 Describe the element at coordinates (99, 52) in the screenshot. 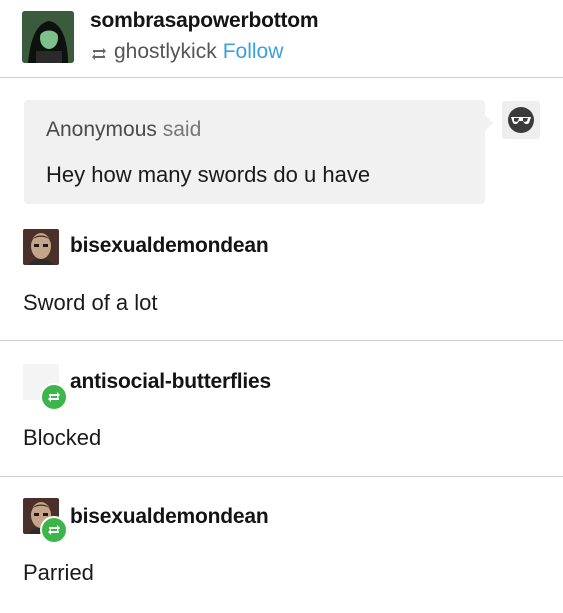

I see `reblog-icon` at that location.